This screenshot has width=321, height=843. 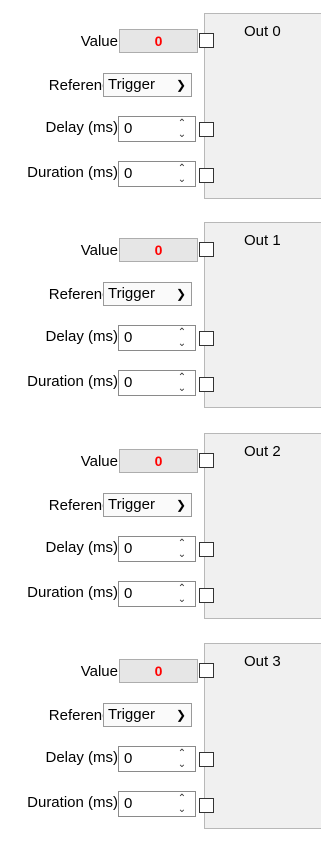 What do you see at coordinates (262, 315) in the screenshot?
I see `output-panel: Out 1` at bounding box center [262, 315].